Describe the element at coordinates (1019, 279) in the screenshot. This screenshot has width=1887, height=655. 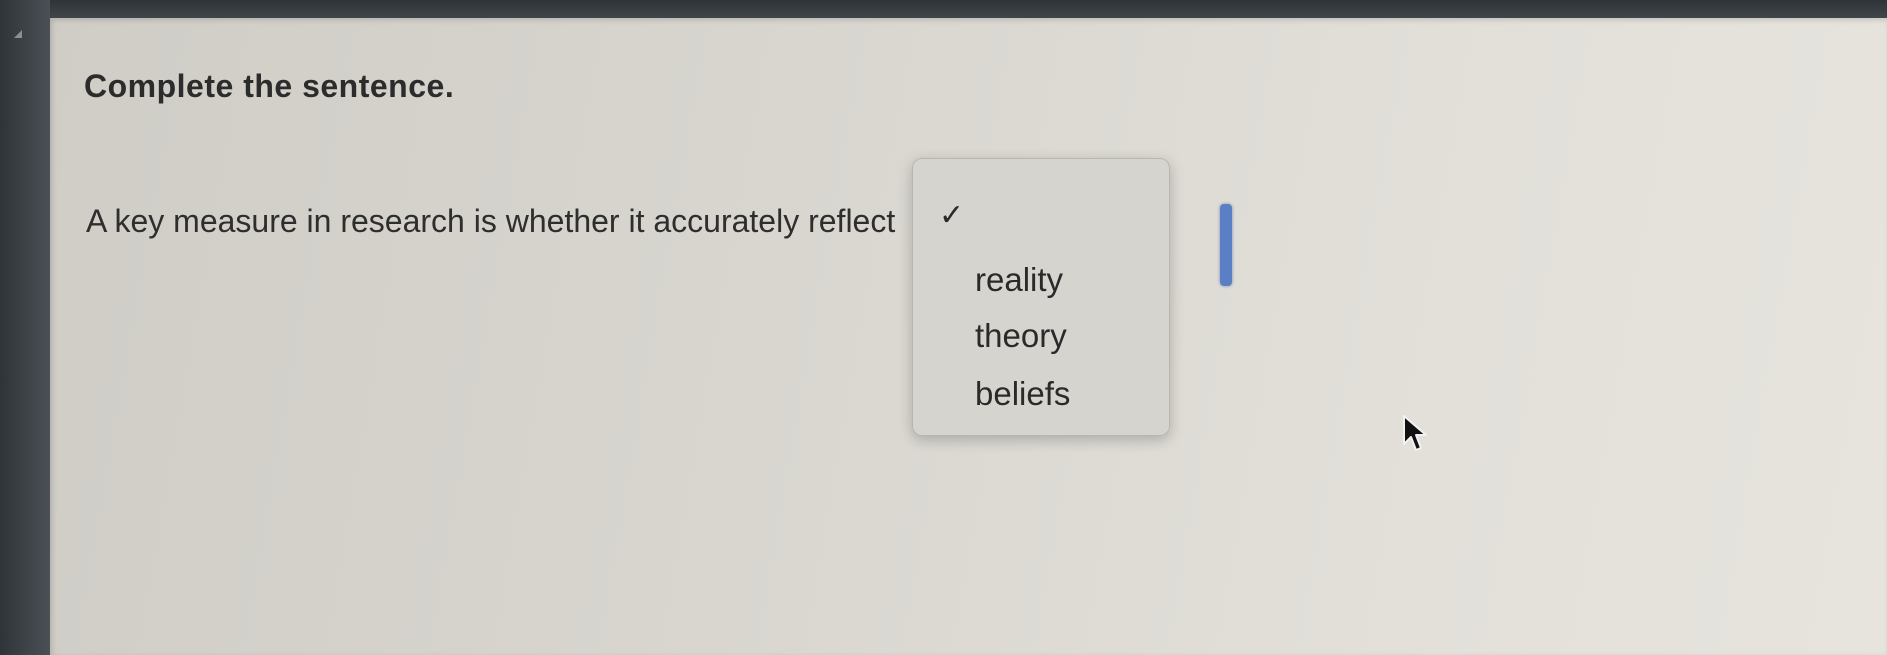
I see `option-label: reality` at that location.